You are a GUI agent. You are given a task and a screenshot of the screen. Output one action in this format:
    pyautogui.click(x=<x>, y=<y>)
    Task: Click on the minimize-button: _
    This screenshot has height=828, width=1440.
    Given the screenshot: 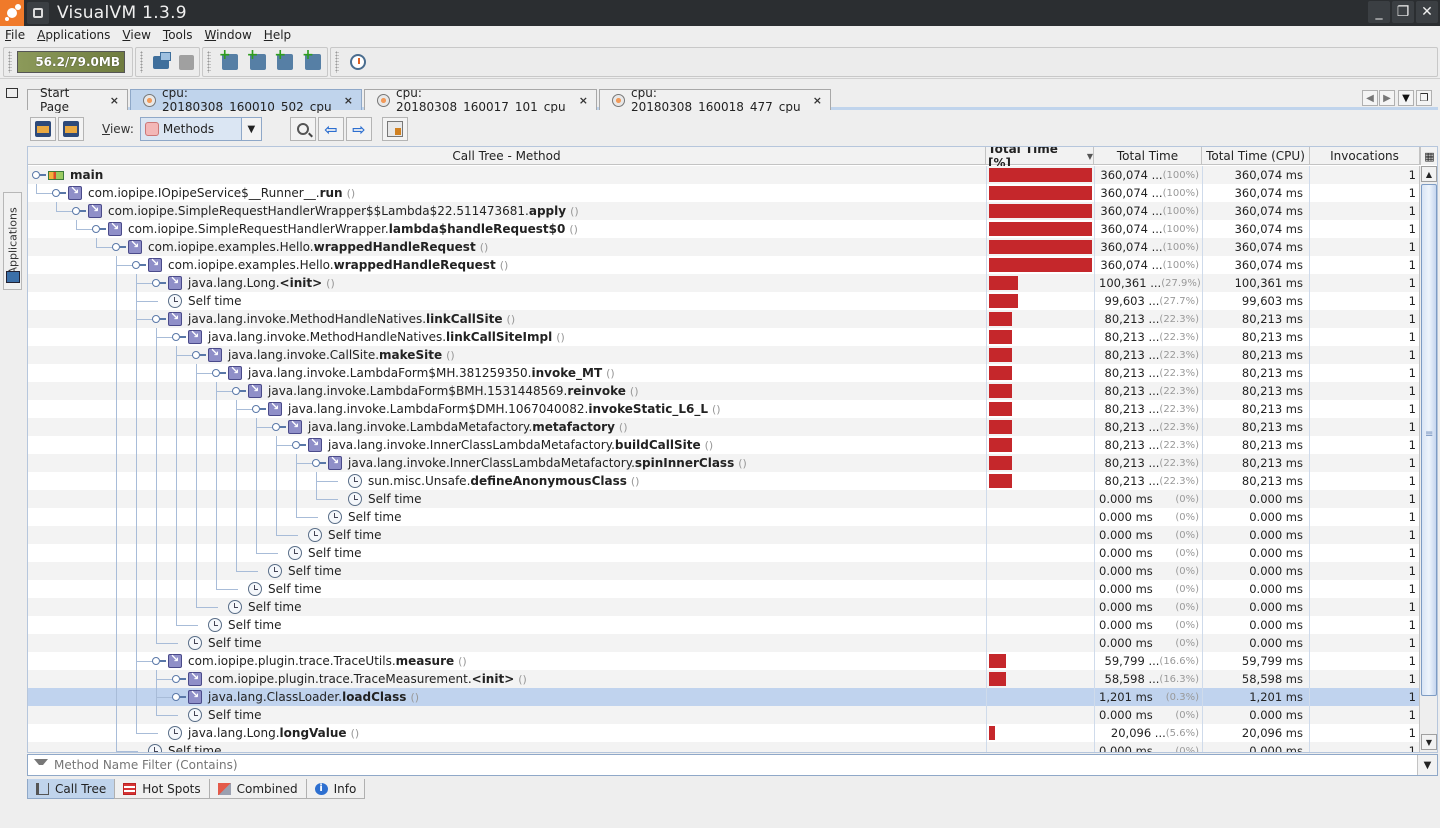 What is the action you would take?
    pyautogui.click(x=1379, y=12)
    